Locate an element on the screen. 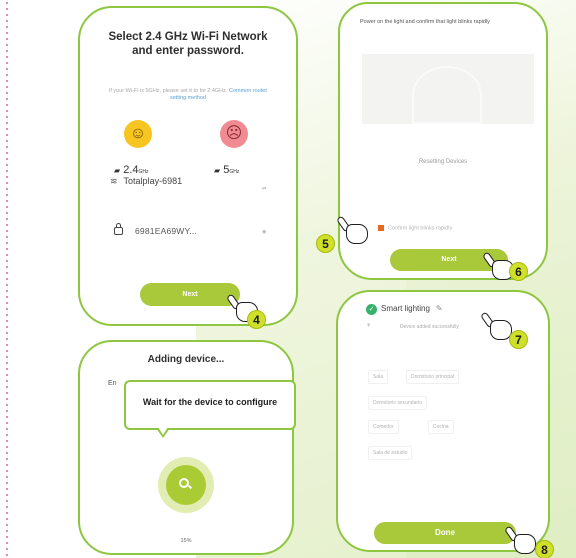 The height and width of the screenshot is (558, 576). callout-box: Wait for the device to configure is located at coordinates (210, 405).